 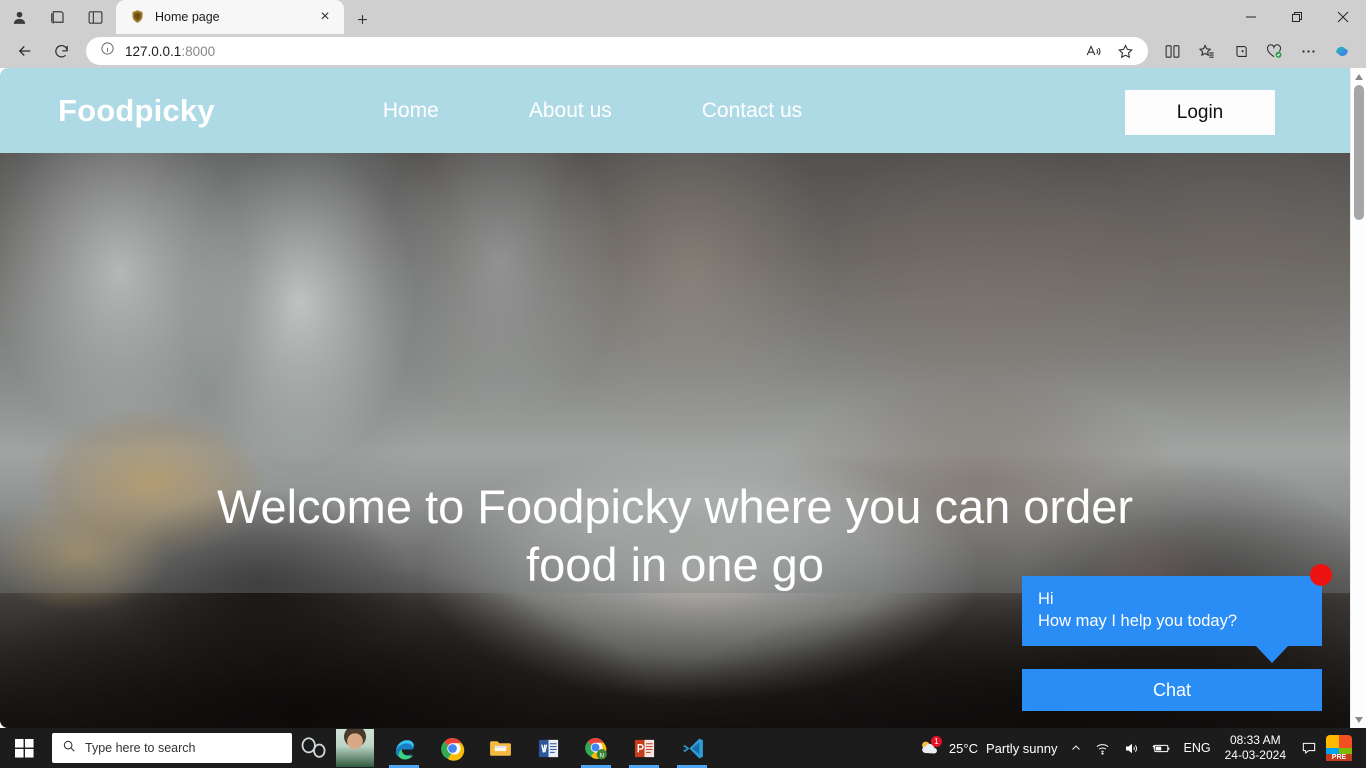 I want to click on clock-time: 08:33 AM, so click(x=1255, y=740).